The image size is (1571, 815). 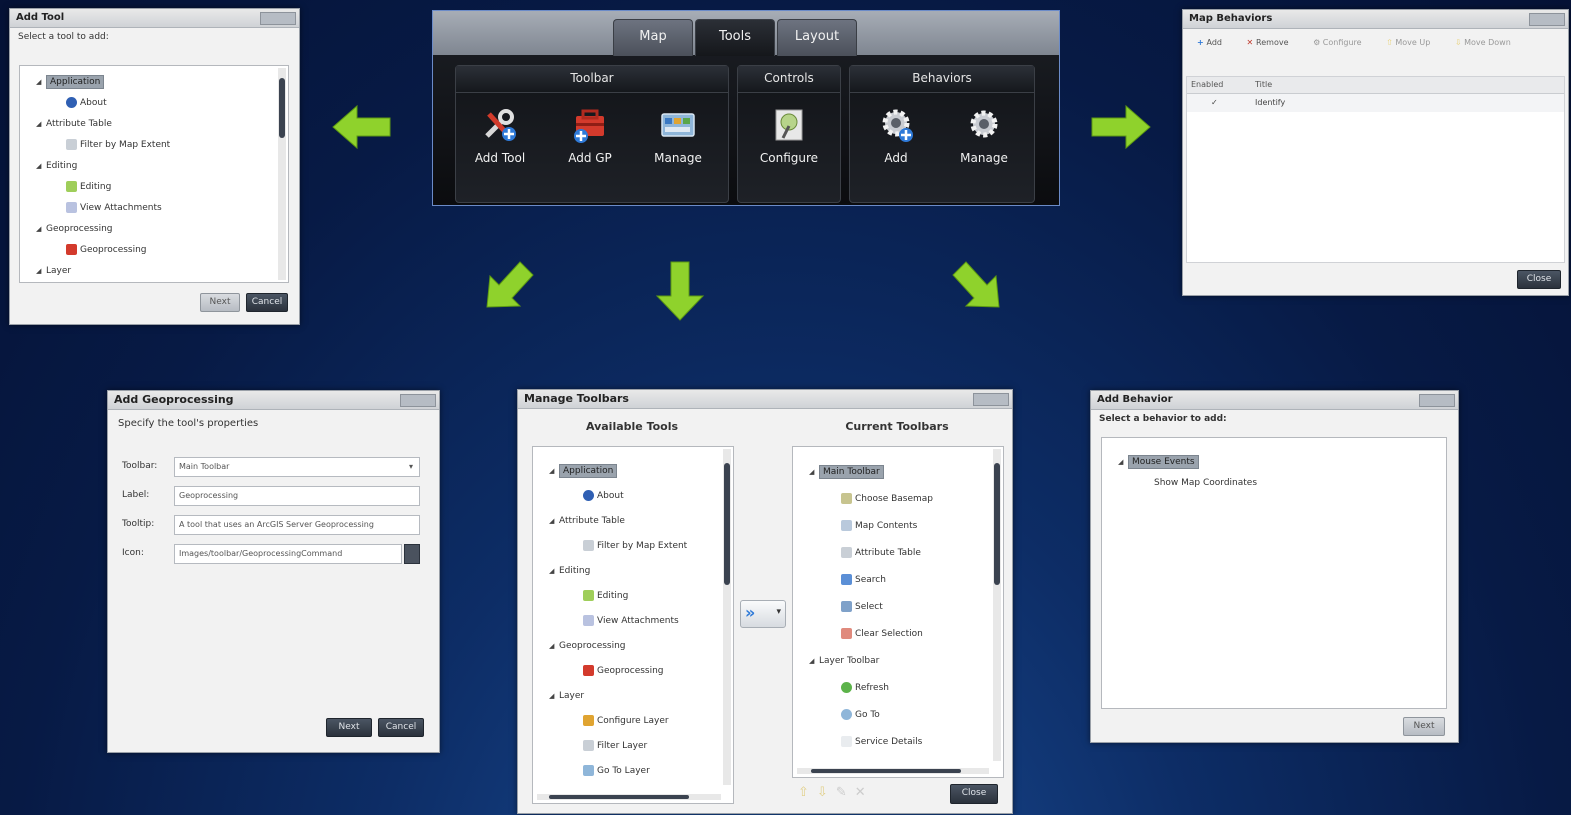 What do you see at coordinates (1282, 462) in the screenshot?
I see `tree-item: ◢ Mouse Events` at bounding box center [1282, 462].